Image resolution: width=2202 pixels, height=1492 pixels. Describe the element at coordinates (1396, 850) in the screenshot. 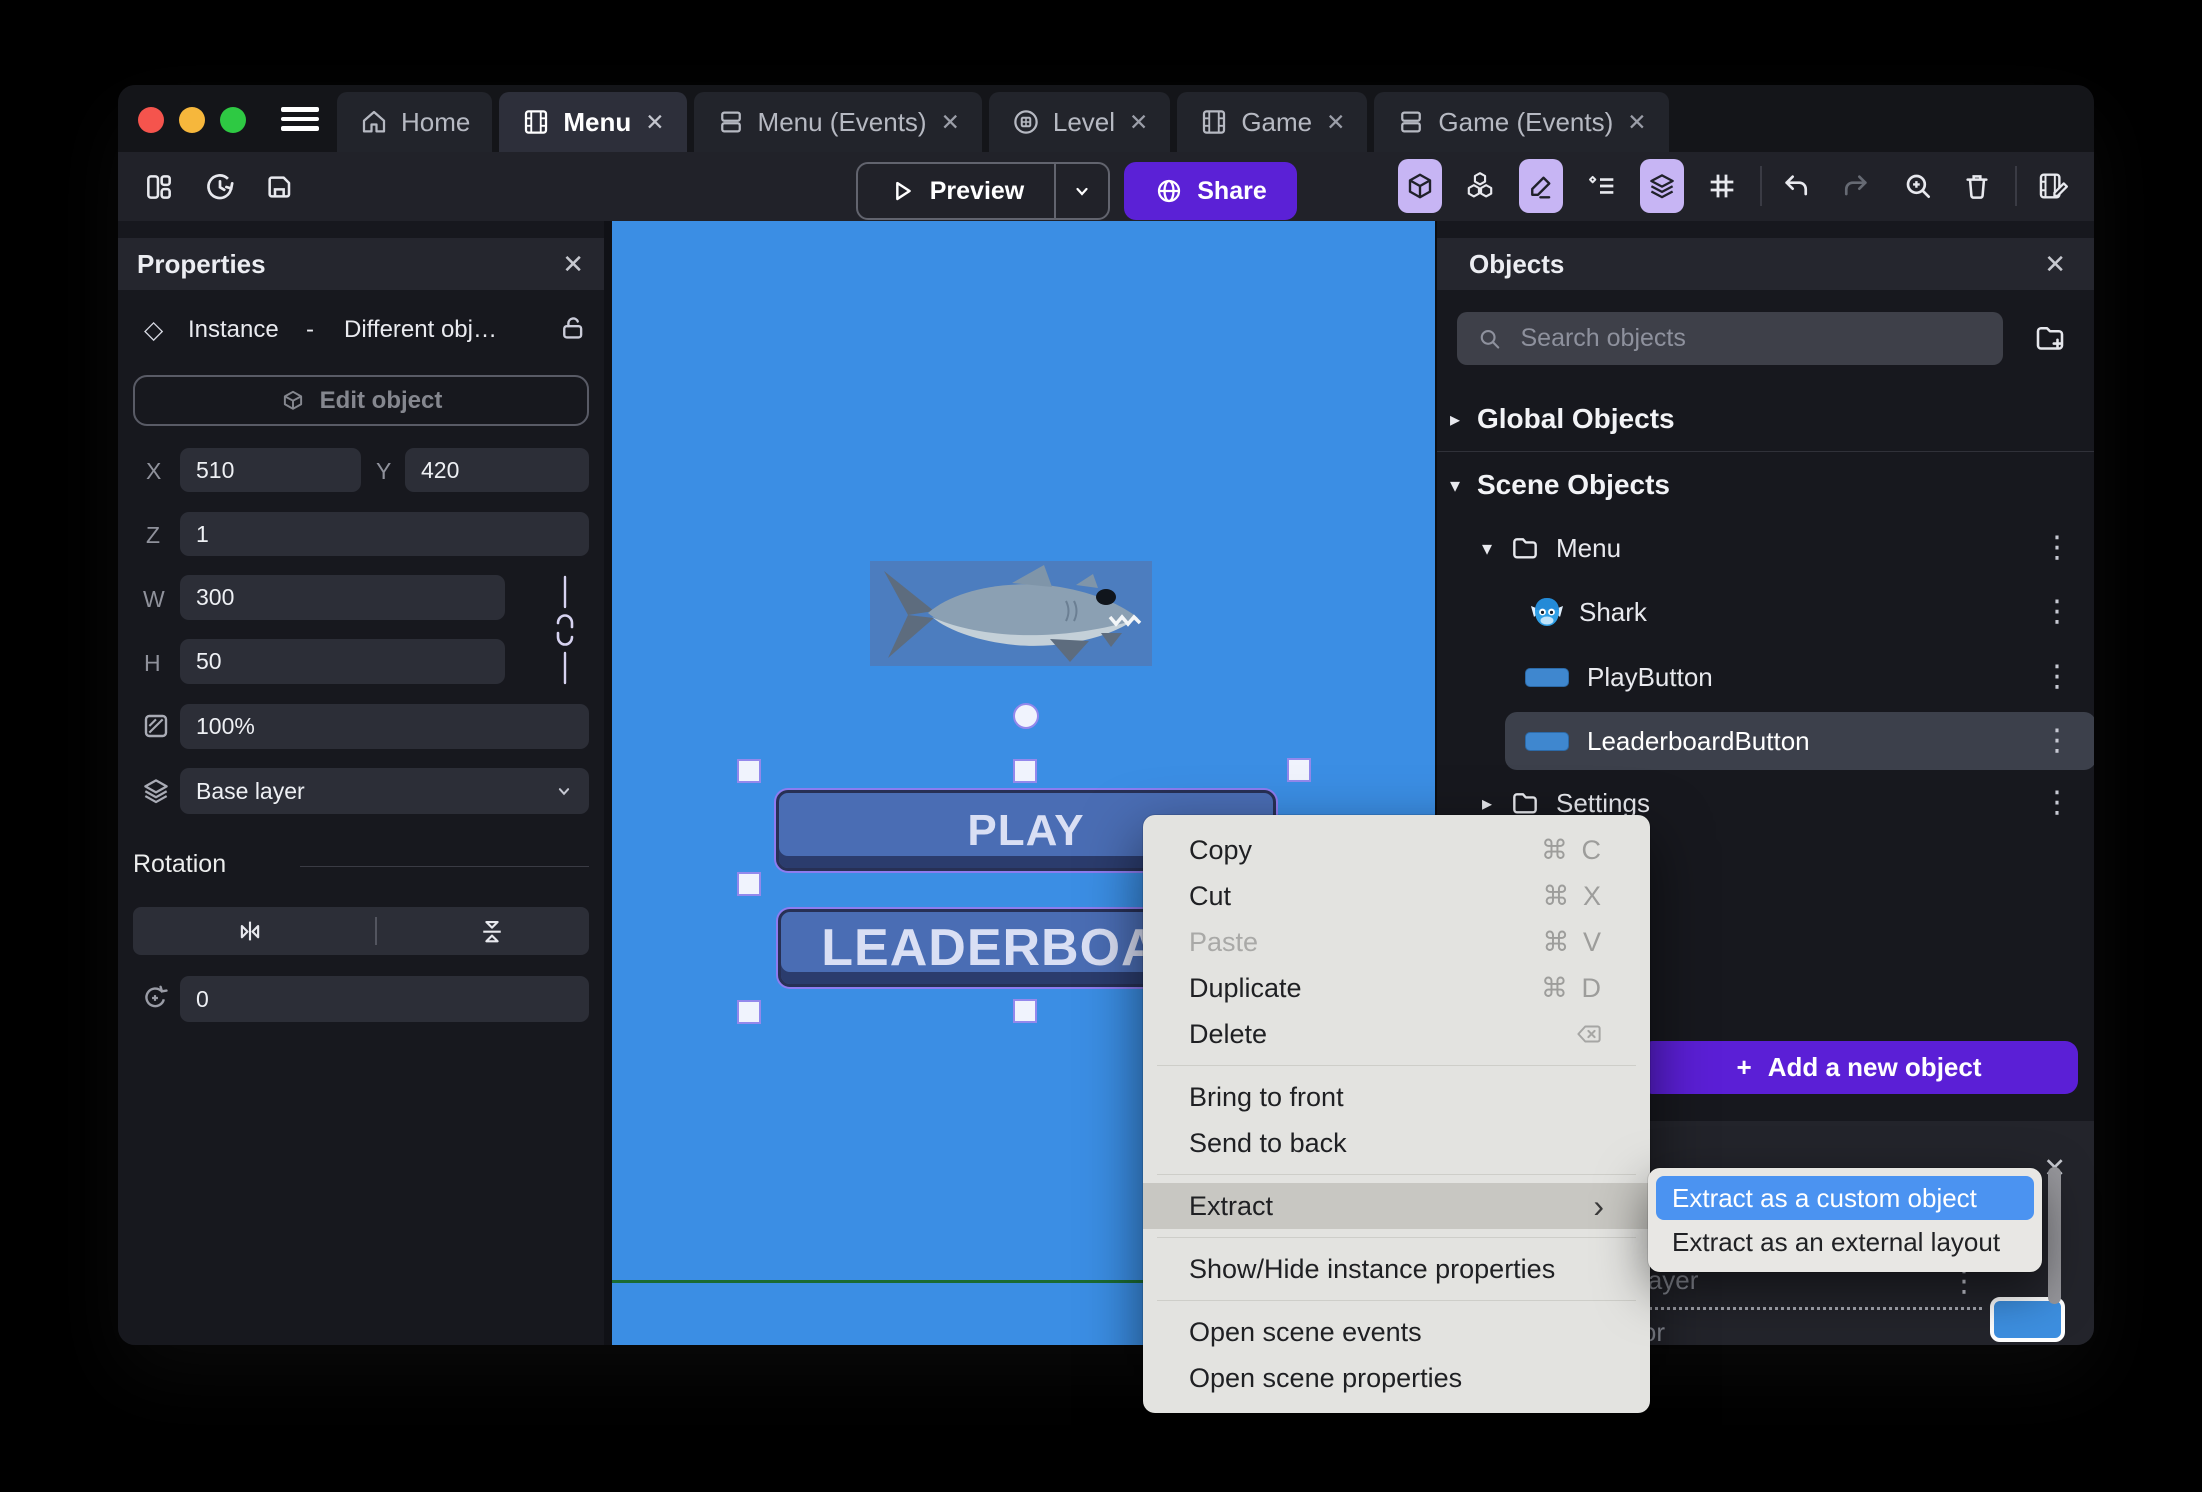

I see `menu-item-copy: Copy ⌘ C` at that location.